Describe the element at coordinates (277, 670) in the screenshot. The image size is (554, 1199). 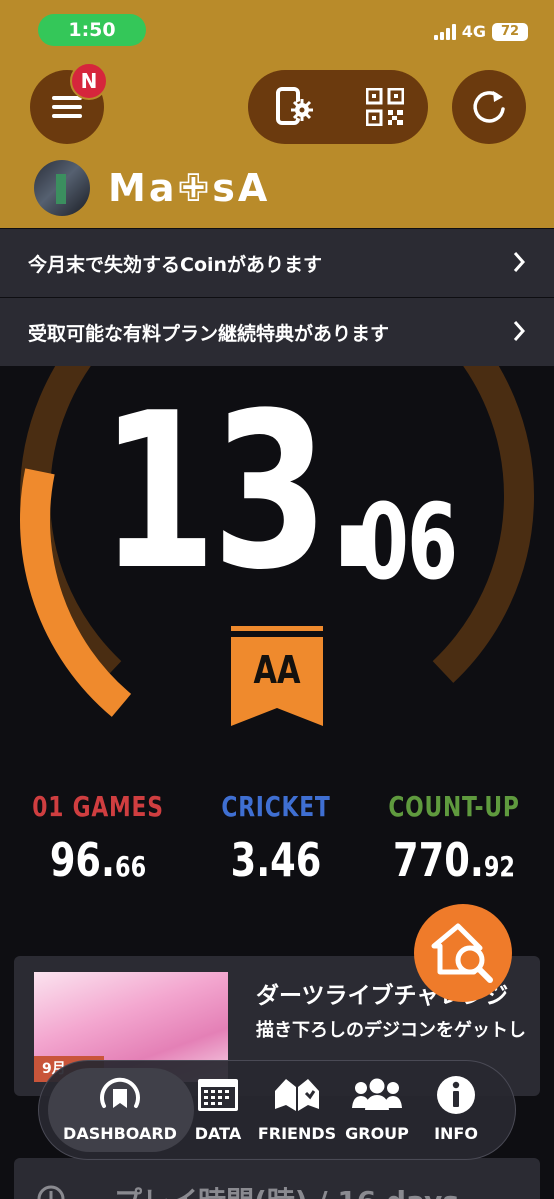
I see `rating-class: AA` at that location.